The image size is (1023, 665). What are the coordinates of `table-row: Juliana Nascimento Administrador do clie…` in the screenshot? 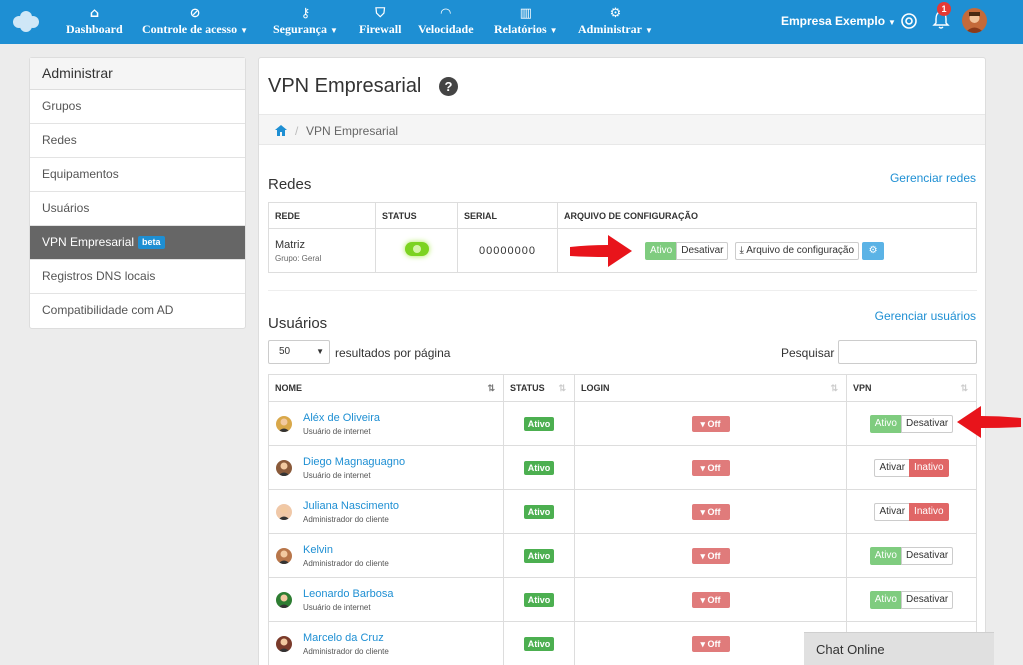 It's located at (622, 511).